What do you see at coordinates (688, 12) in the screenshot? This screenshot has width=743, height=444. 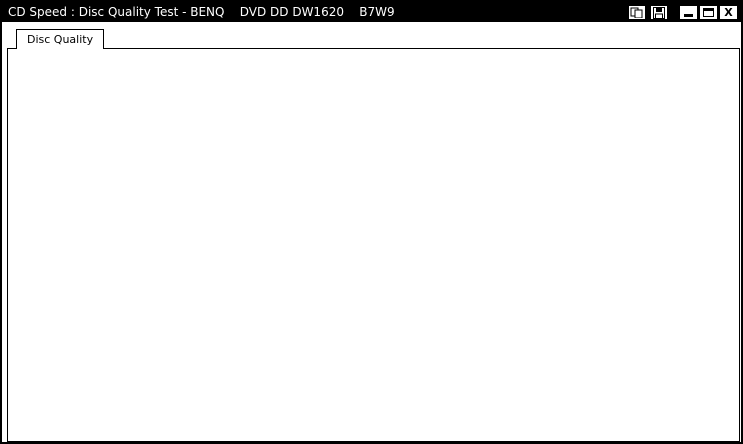 I see `minimize-button` at bounding box center [688, 12].